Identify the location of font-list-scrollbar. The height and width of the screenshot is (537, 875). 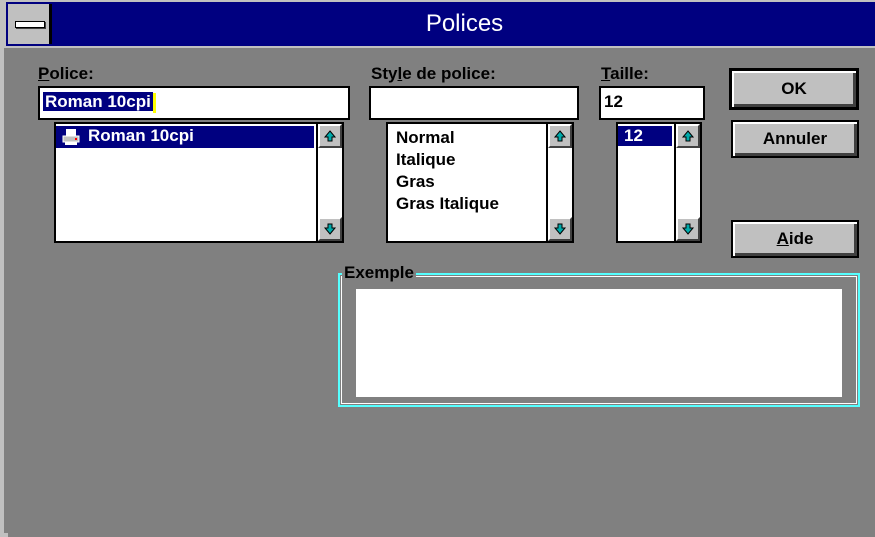
(329, 182).